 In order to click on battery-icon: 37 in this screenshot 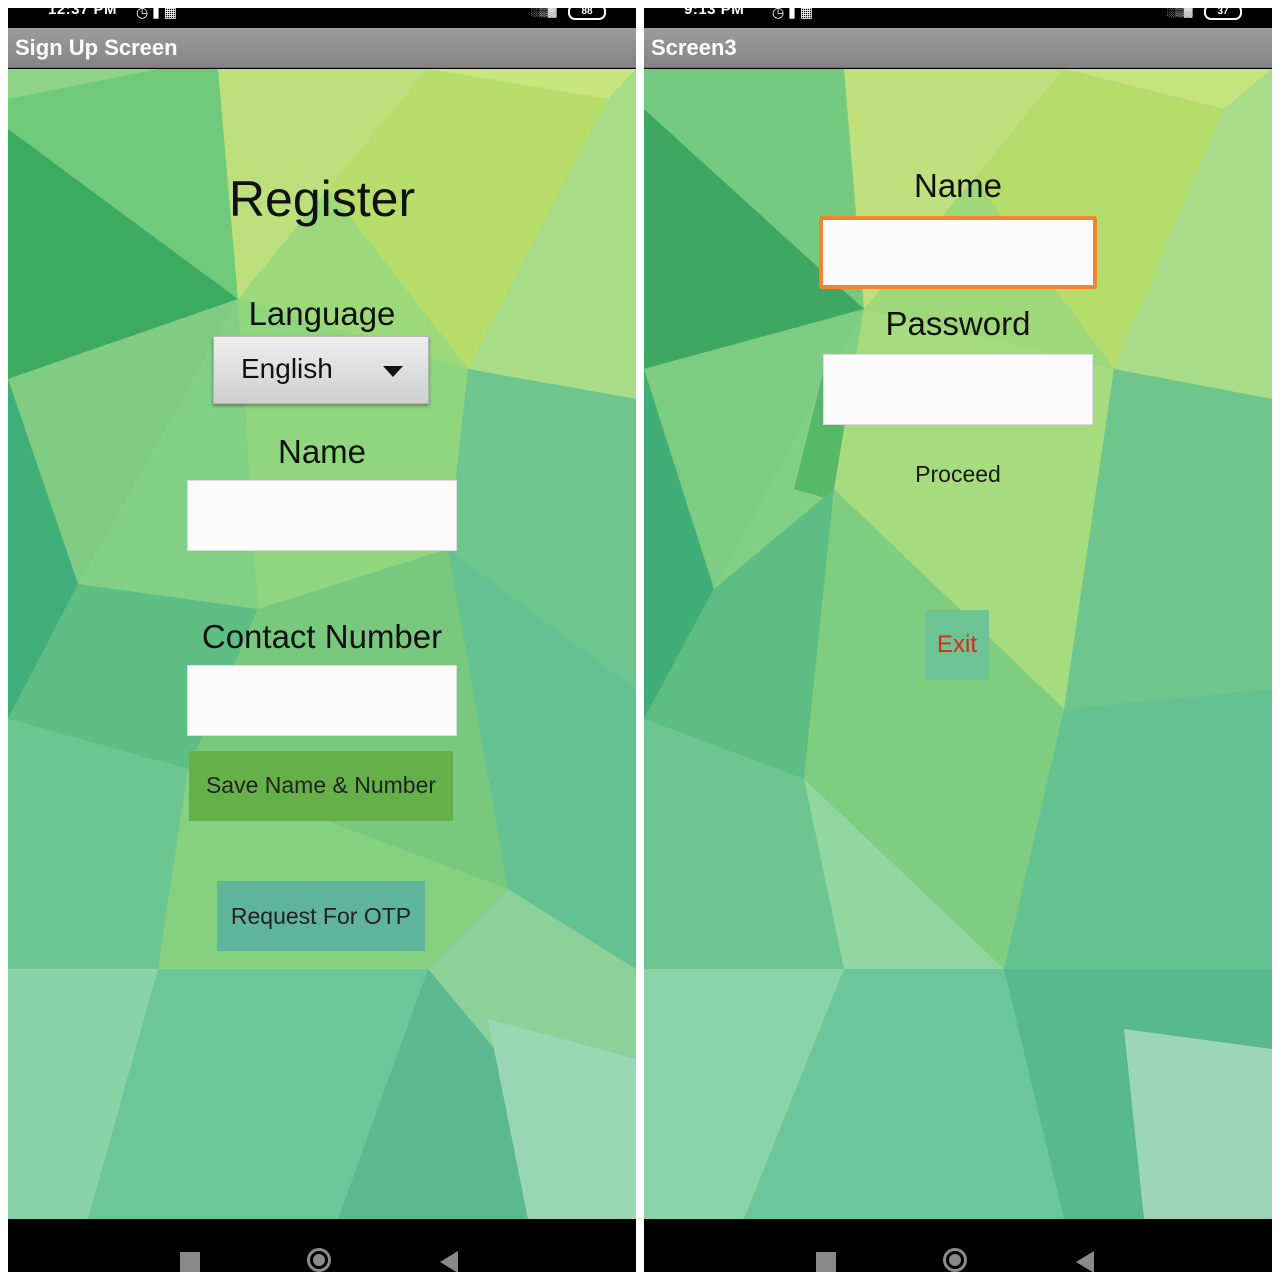, I will do `click(1223, 14)`.